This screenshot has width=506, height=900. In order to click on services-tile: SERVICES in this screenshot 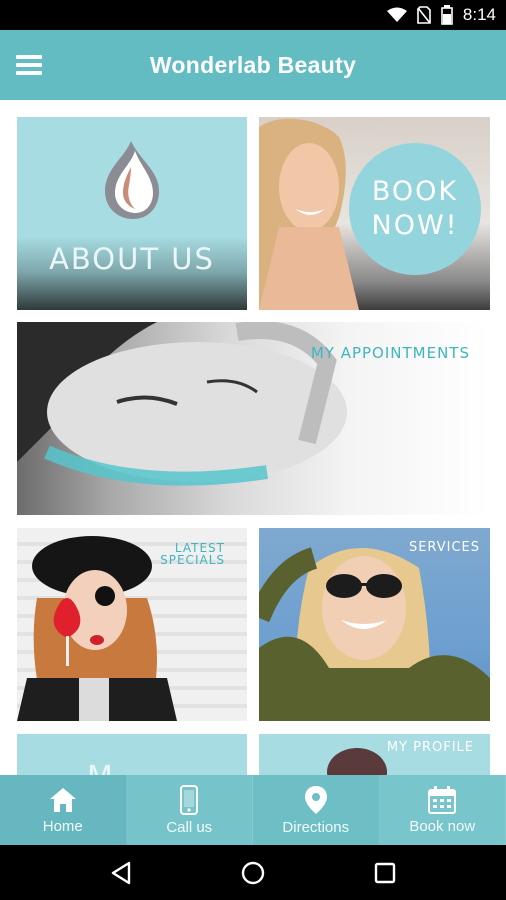, I will do `click(374, 624)`.